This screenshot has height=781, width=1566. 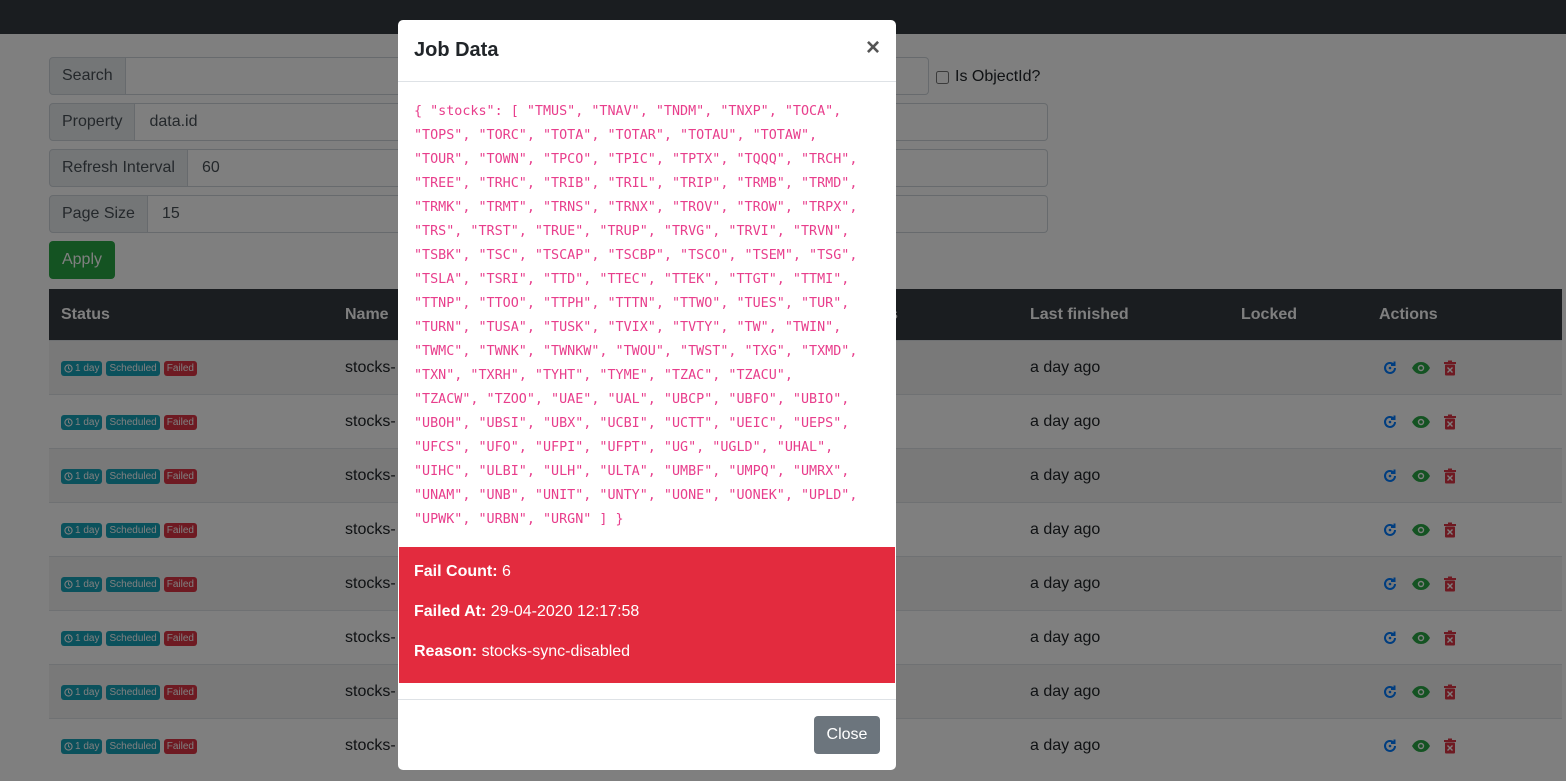 What do you see at coordinates (647, 652) in the screenshot?
I see `fail-reason: Reason: stocks-sync-disabled` at bounding box center [647, 652].